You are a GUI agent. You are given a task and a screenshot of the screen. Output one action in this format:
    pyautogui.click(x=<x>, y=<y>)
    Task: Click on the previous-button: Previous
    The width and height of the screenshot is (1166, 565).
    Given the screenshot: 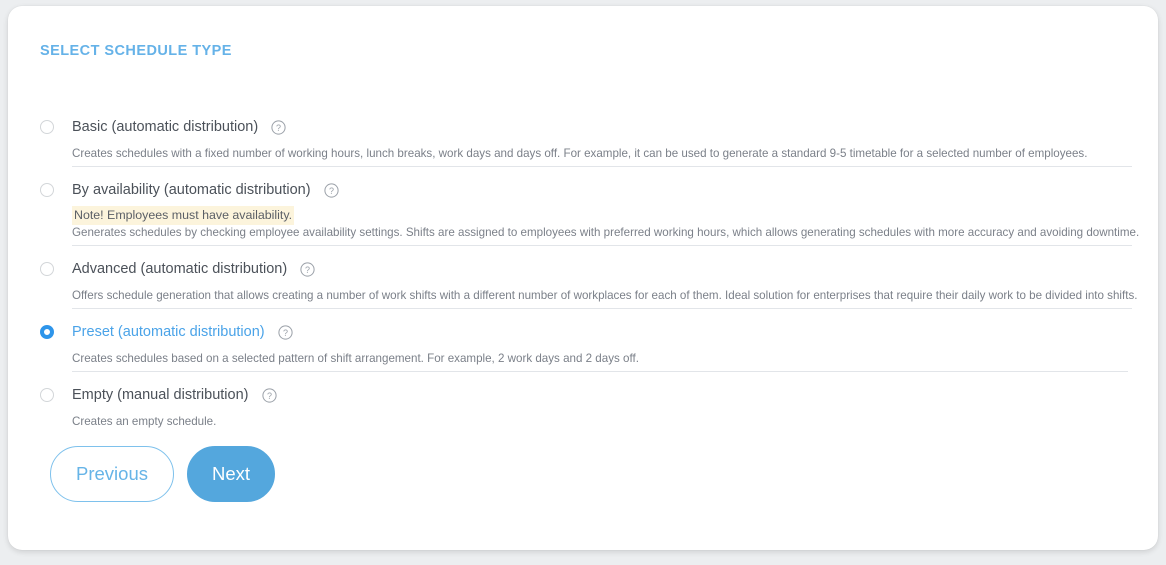 What is the action you would take?
    pyautogui.click(x=112, y=474)
    